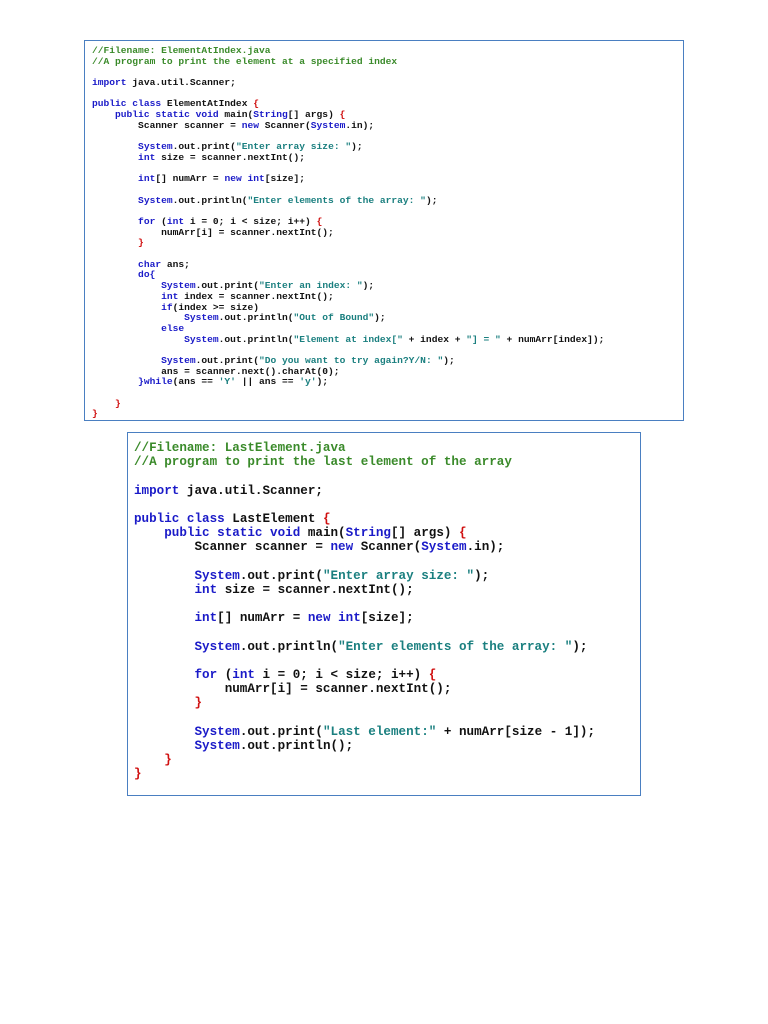  Describe the element at coordinates (181, 50) in the screenshot. I see `code-token: //Filename: ElementAtIndex.java` at that location.